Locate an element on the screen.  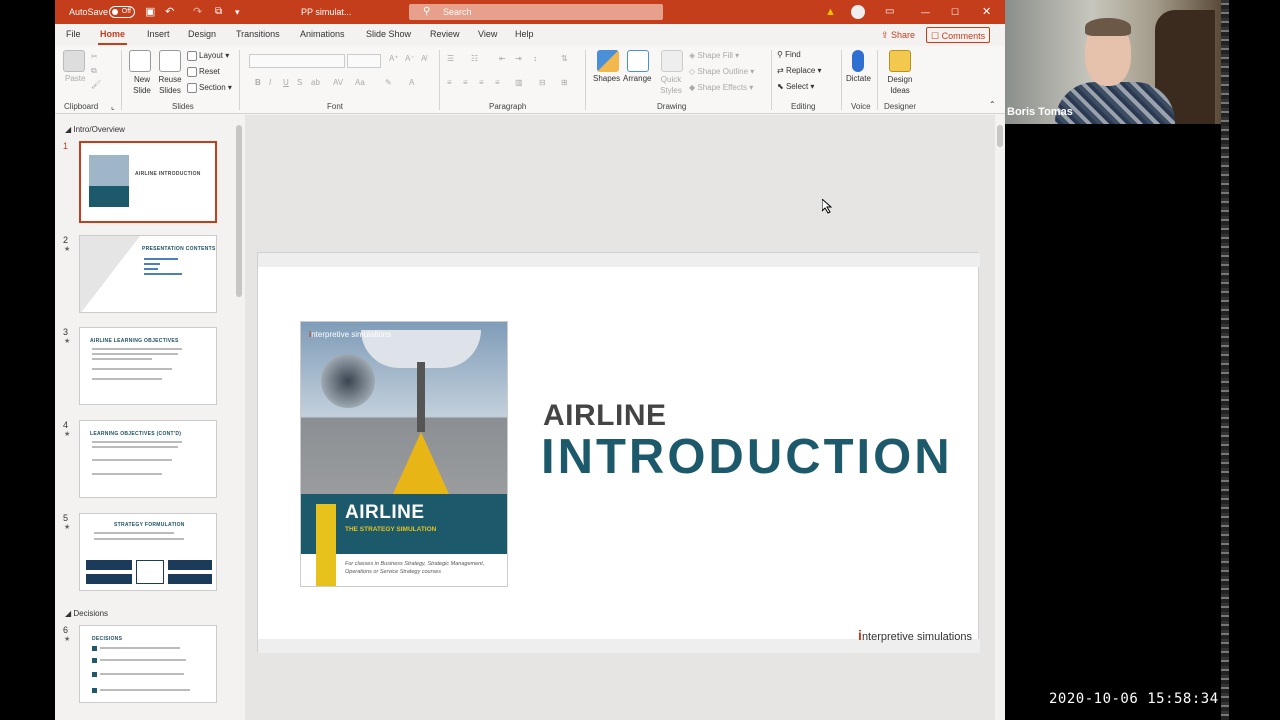
columns-icon: ▥ is located at coordinates (519, 82).